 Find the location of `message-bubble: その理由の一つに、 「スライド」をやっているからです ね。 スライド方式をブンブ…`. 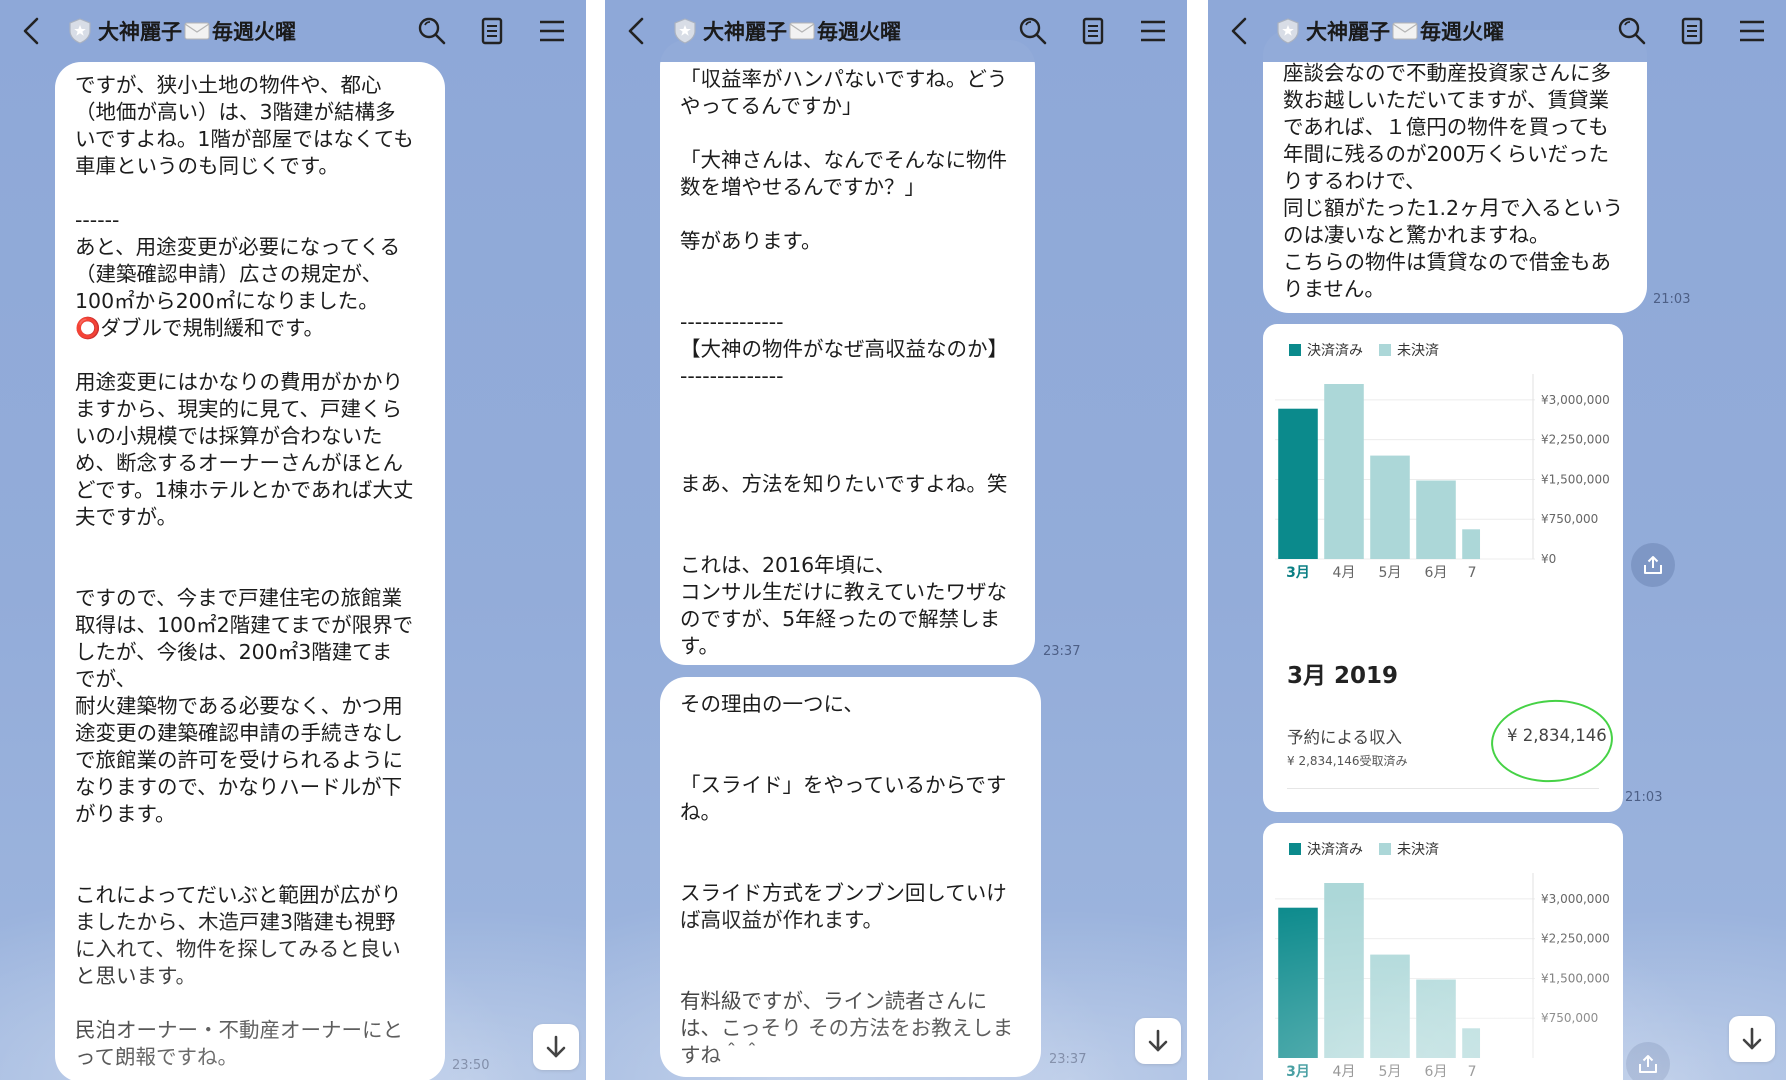

message-bubble: その理由の一つに、 「スライド」をやっているからです ね。 スライド方式をブンブ… is located at coordinates (850, 877).